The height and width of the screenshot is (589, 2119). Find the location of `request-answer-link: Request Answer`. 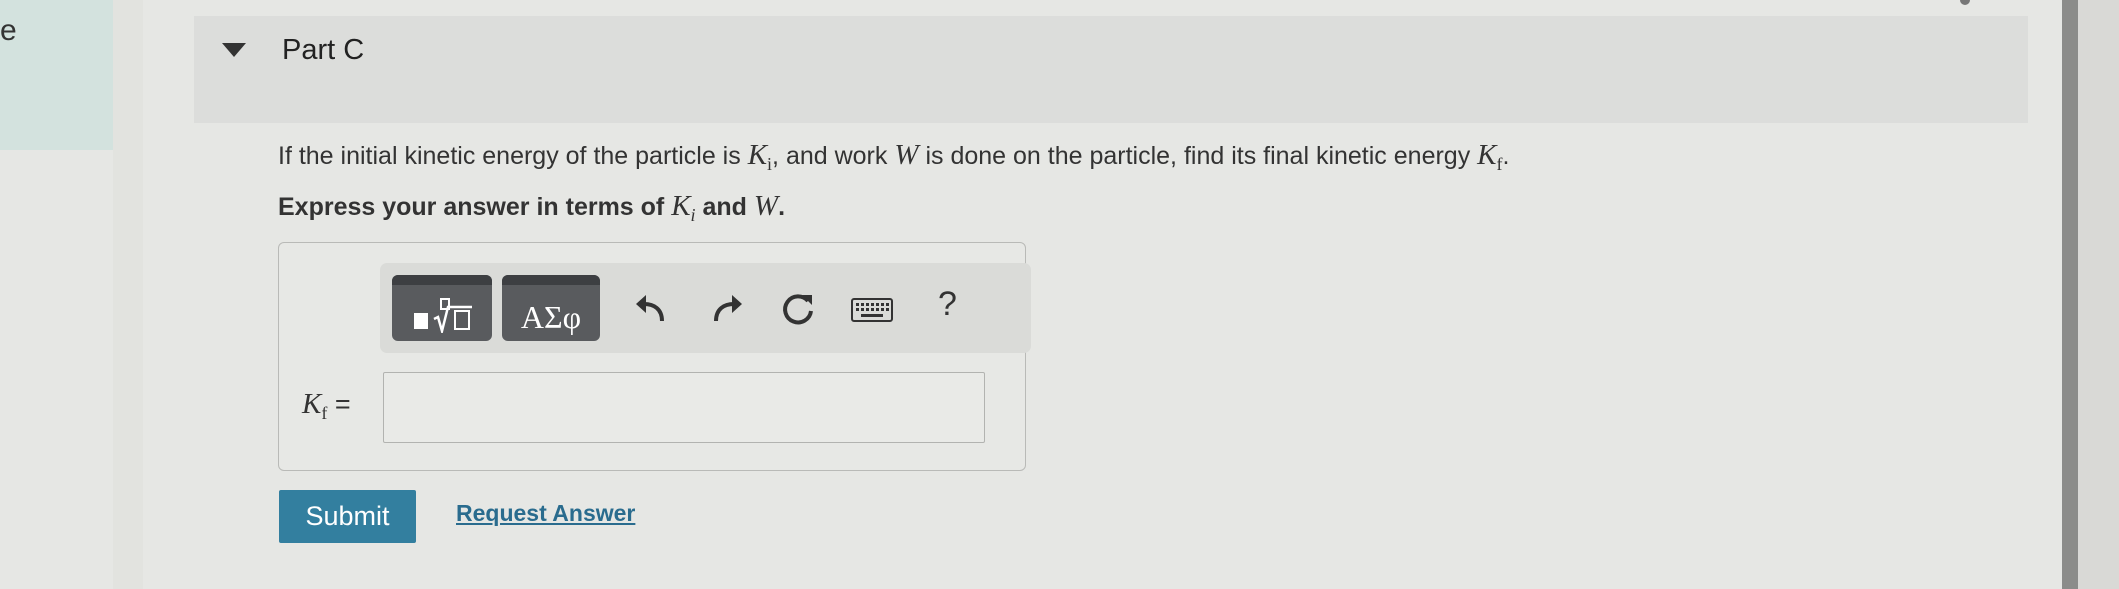

request-answer-link: Request Answer is located at coordinates (545, 513).